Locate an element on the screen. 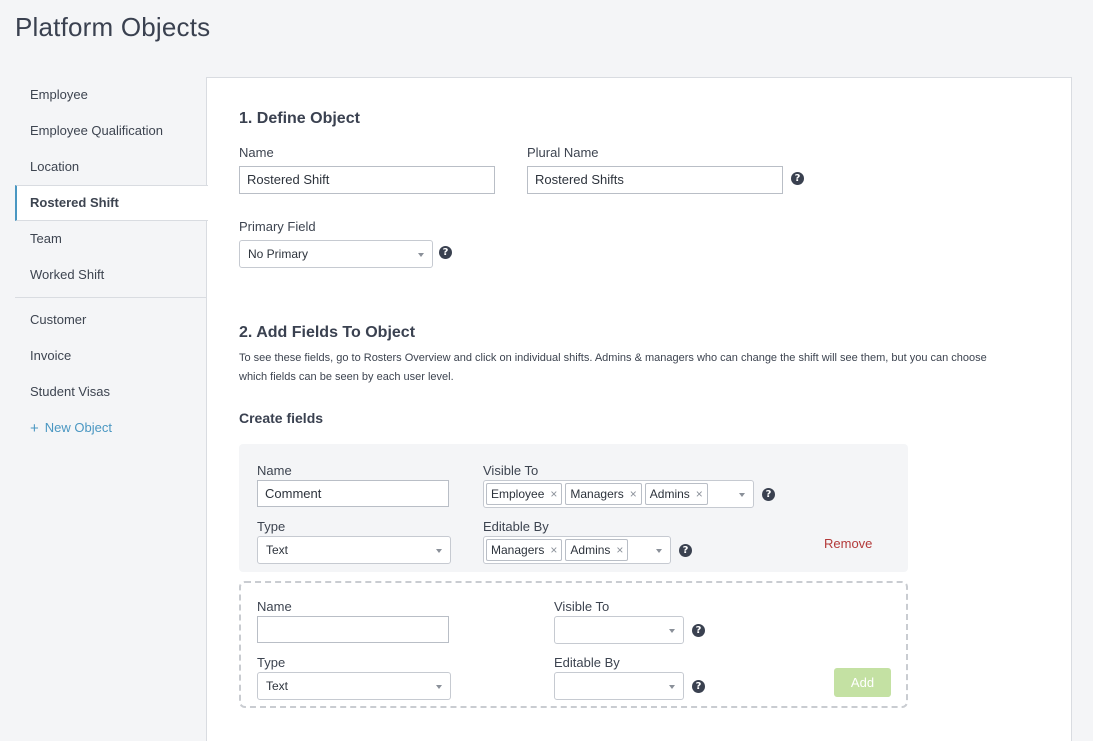 This screenshot has height=741, width=1093. sidebar-item-rostered-shift: Rostered Shift is located at coordinates (111, 203).